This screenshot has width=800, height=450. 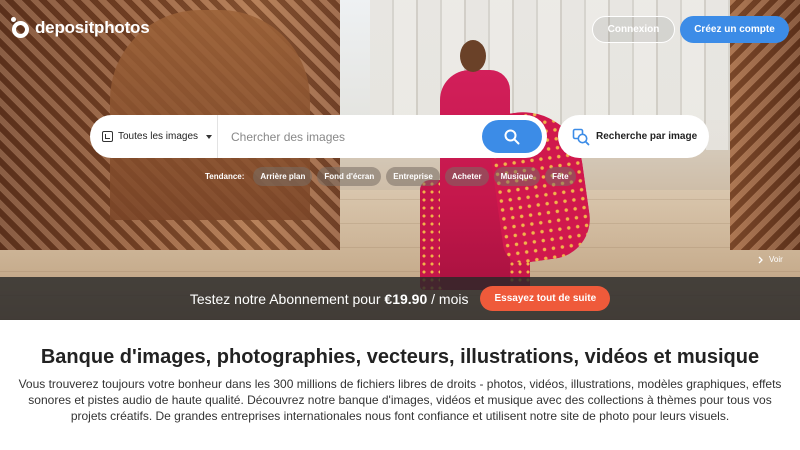 What do you see at coordinates (560, 176) in the screenshot?
I see `trending-tag: Fête` at bounding box center [560, 176].